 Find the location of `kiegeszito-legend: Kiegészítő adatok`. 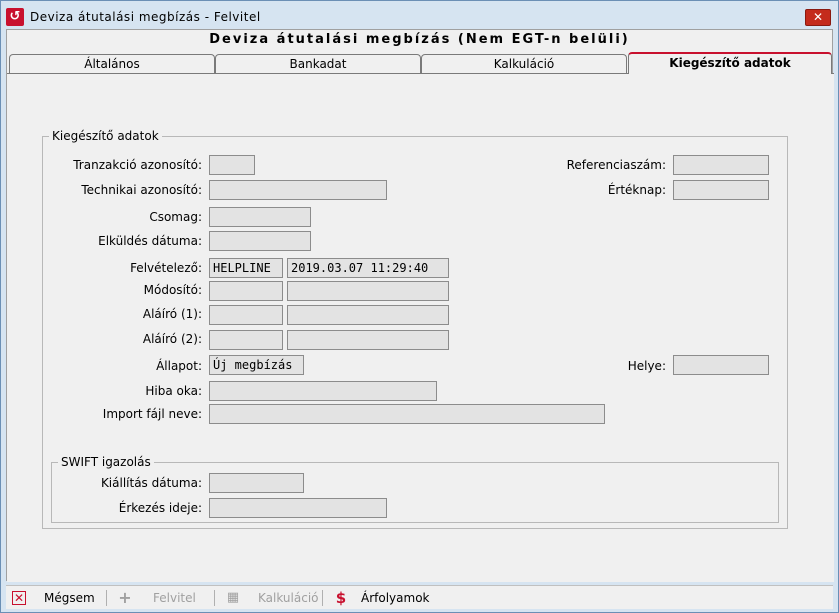

kiegeszito-legend: Kiegészítő adatok is located at coordinates (105, 136).